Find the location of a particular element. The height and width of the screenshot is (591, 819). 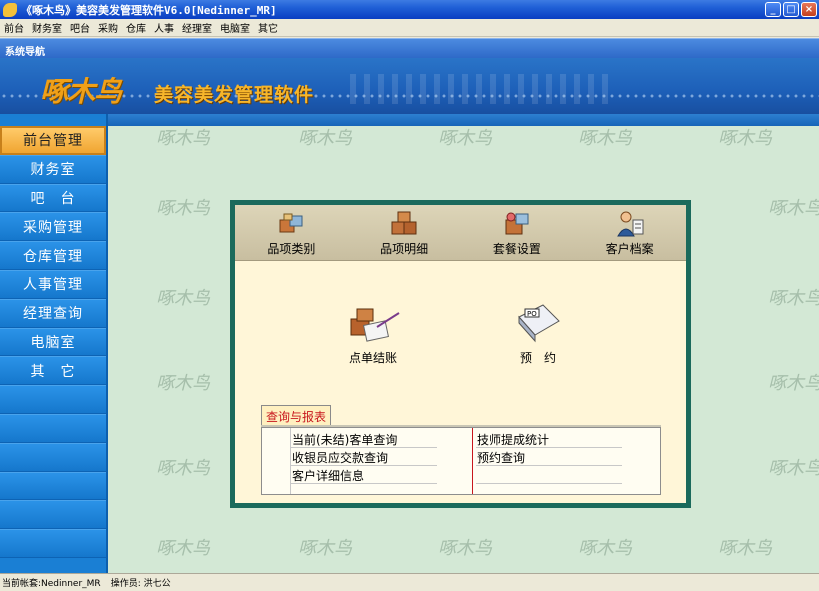

svg-text: PO is located at coordinates (532, 314).